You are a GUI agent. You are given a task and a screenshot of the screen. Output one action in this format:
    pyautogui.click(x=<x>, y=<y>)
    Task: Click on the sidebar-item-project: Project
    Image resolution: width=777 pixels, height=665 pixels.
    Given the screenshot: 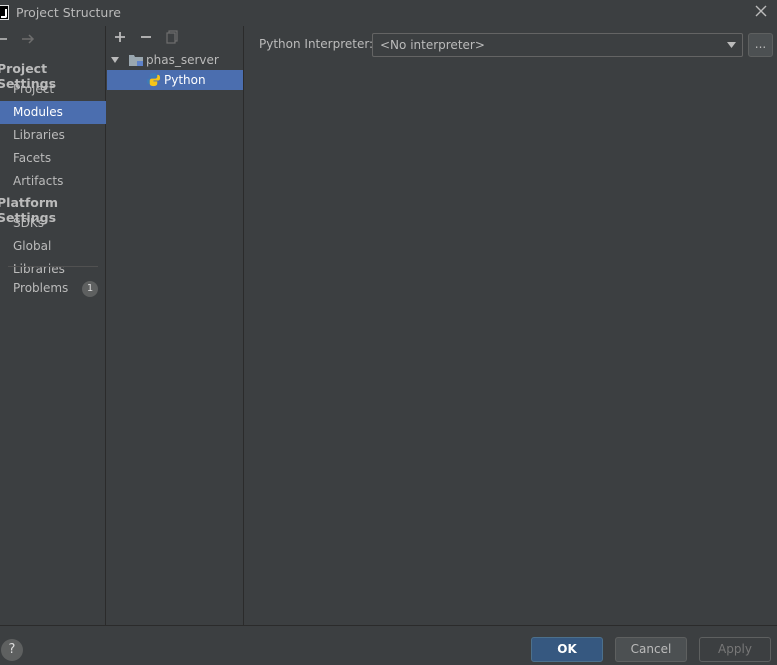 What is the action you would take?
    pyautogui.click(x=53, y=89)
    